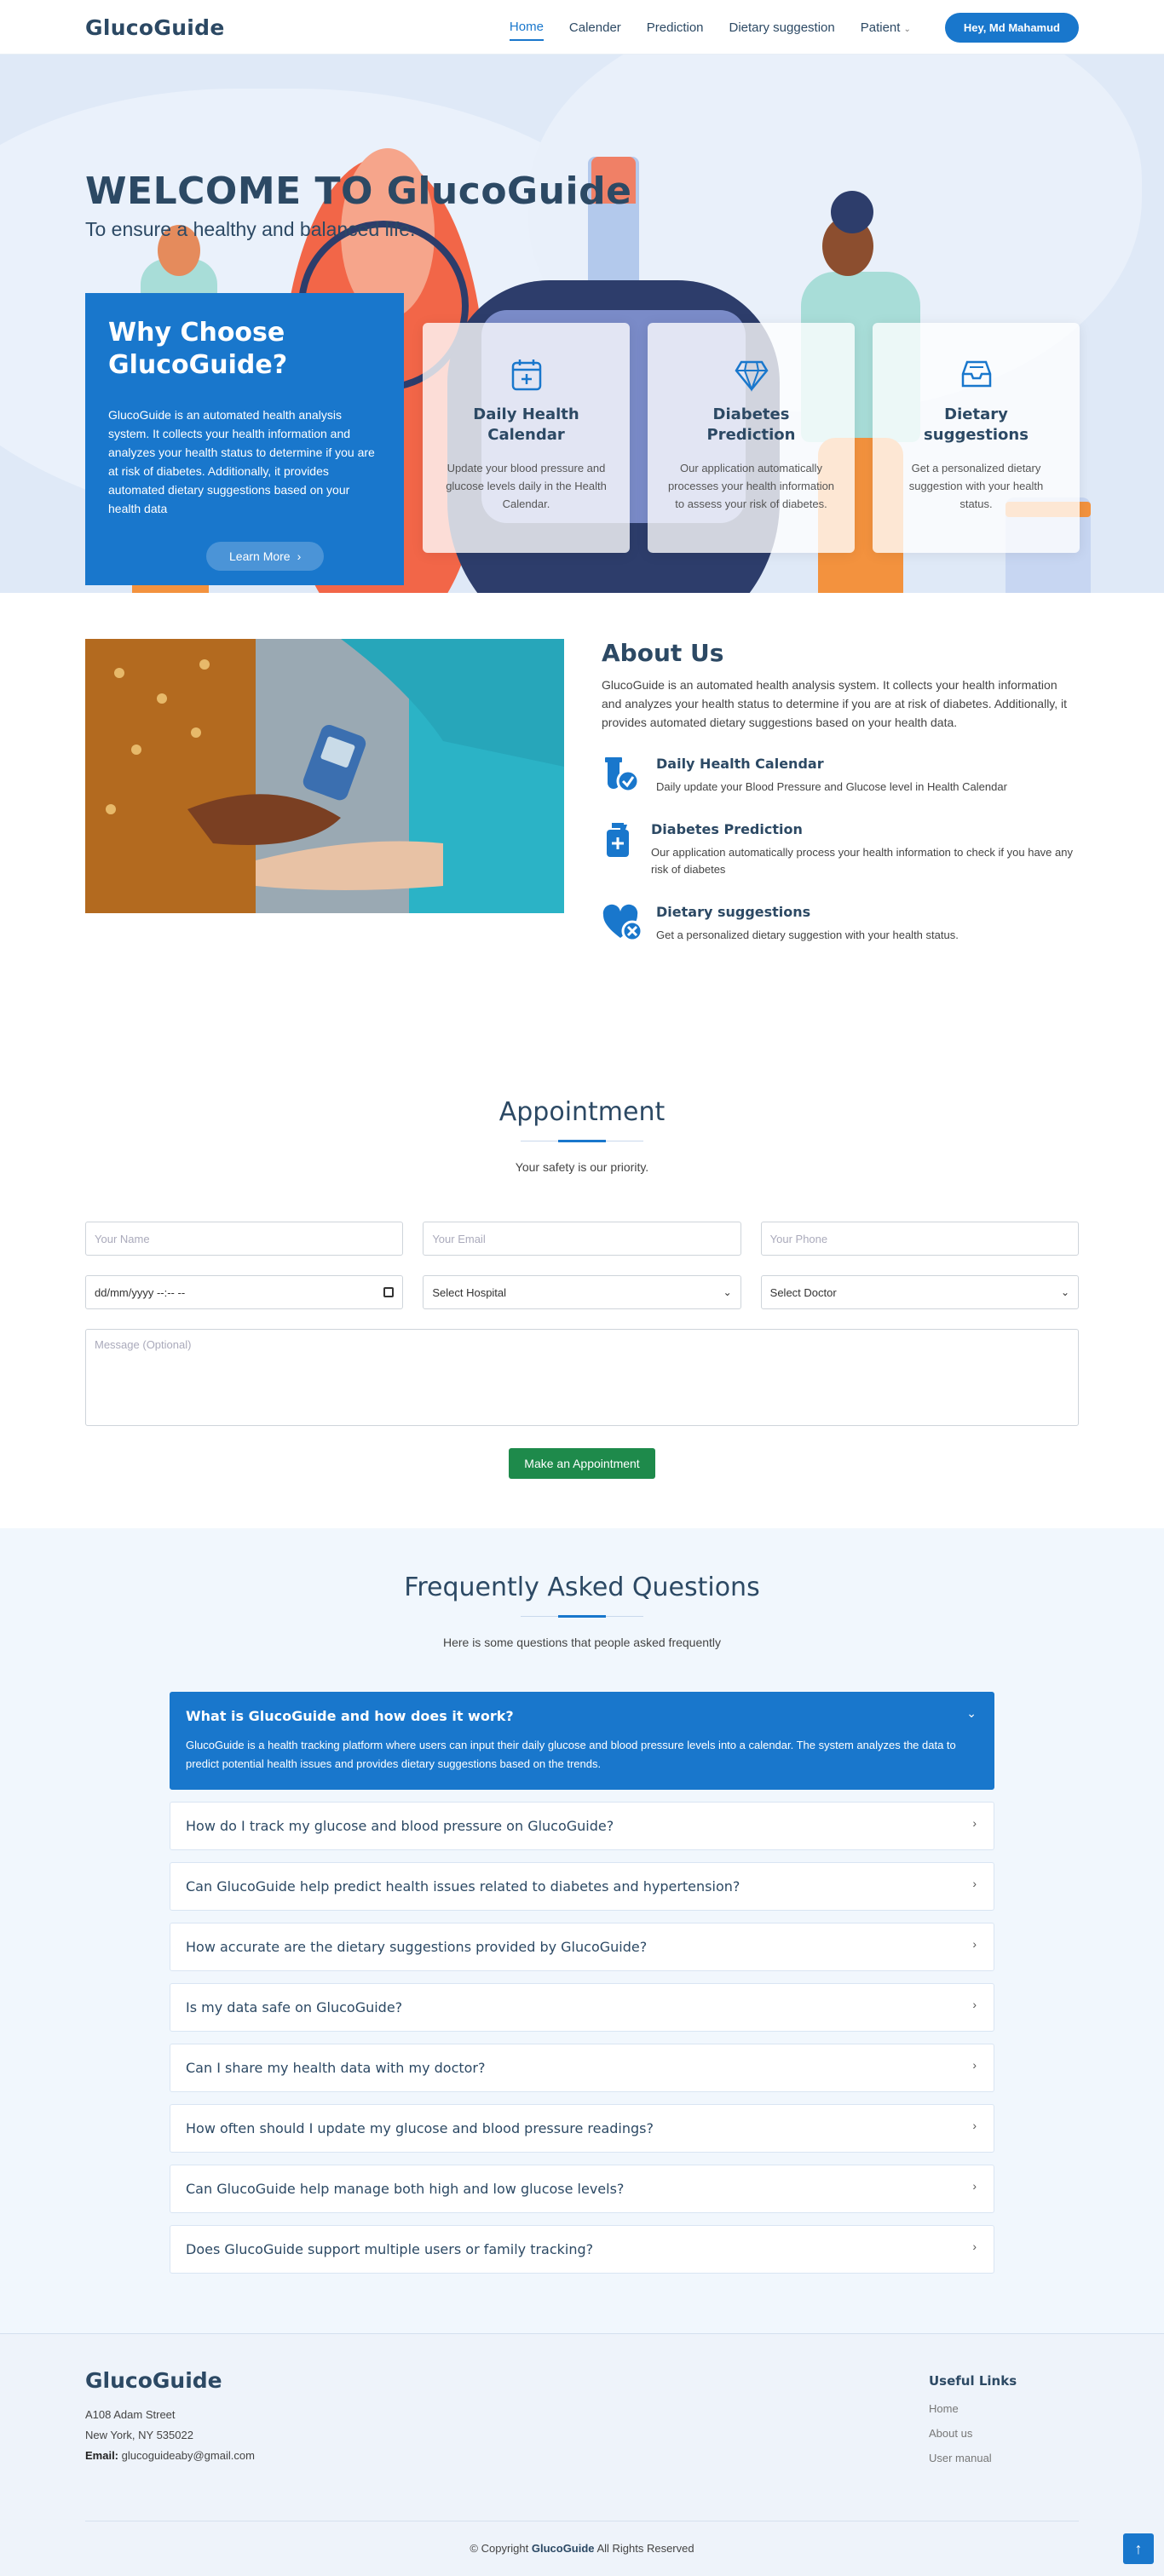 The height and width of the screenshot is (2576, 1164). I want to click on logo: GlucoGuide, so click(155, 28).